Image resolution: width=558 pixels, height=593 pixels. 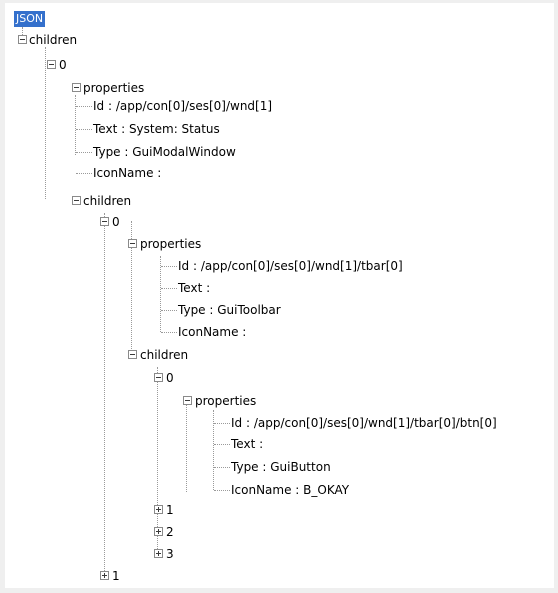 What do you see at coordinates (156, 129) in the screenshot?
I see `property-text: Text : System: Status` at bounding box center [156, 129].